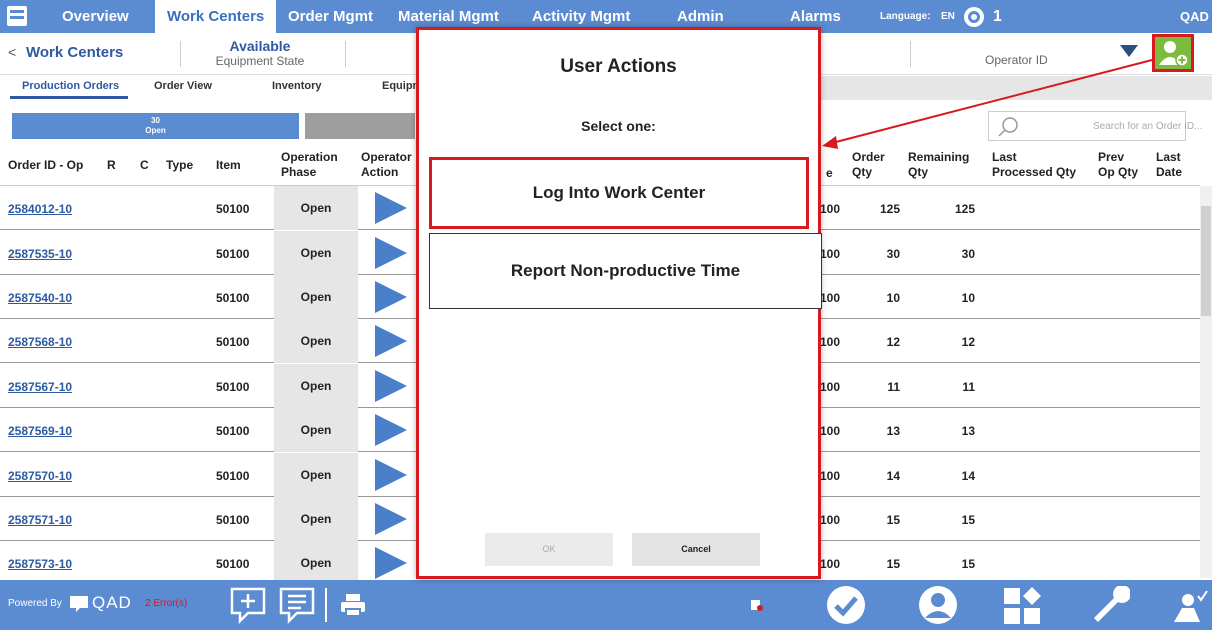 The width and height of the screenshot is (1212, 630). Describe the element at coordinates (111, 165) in the screenshot. I see `col-r: R` at that location.